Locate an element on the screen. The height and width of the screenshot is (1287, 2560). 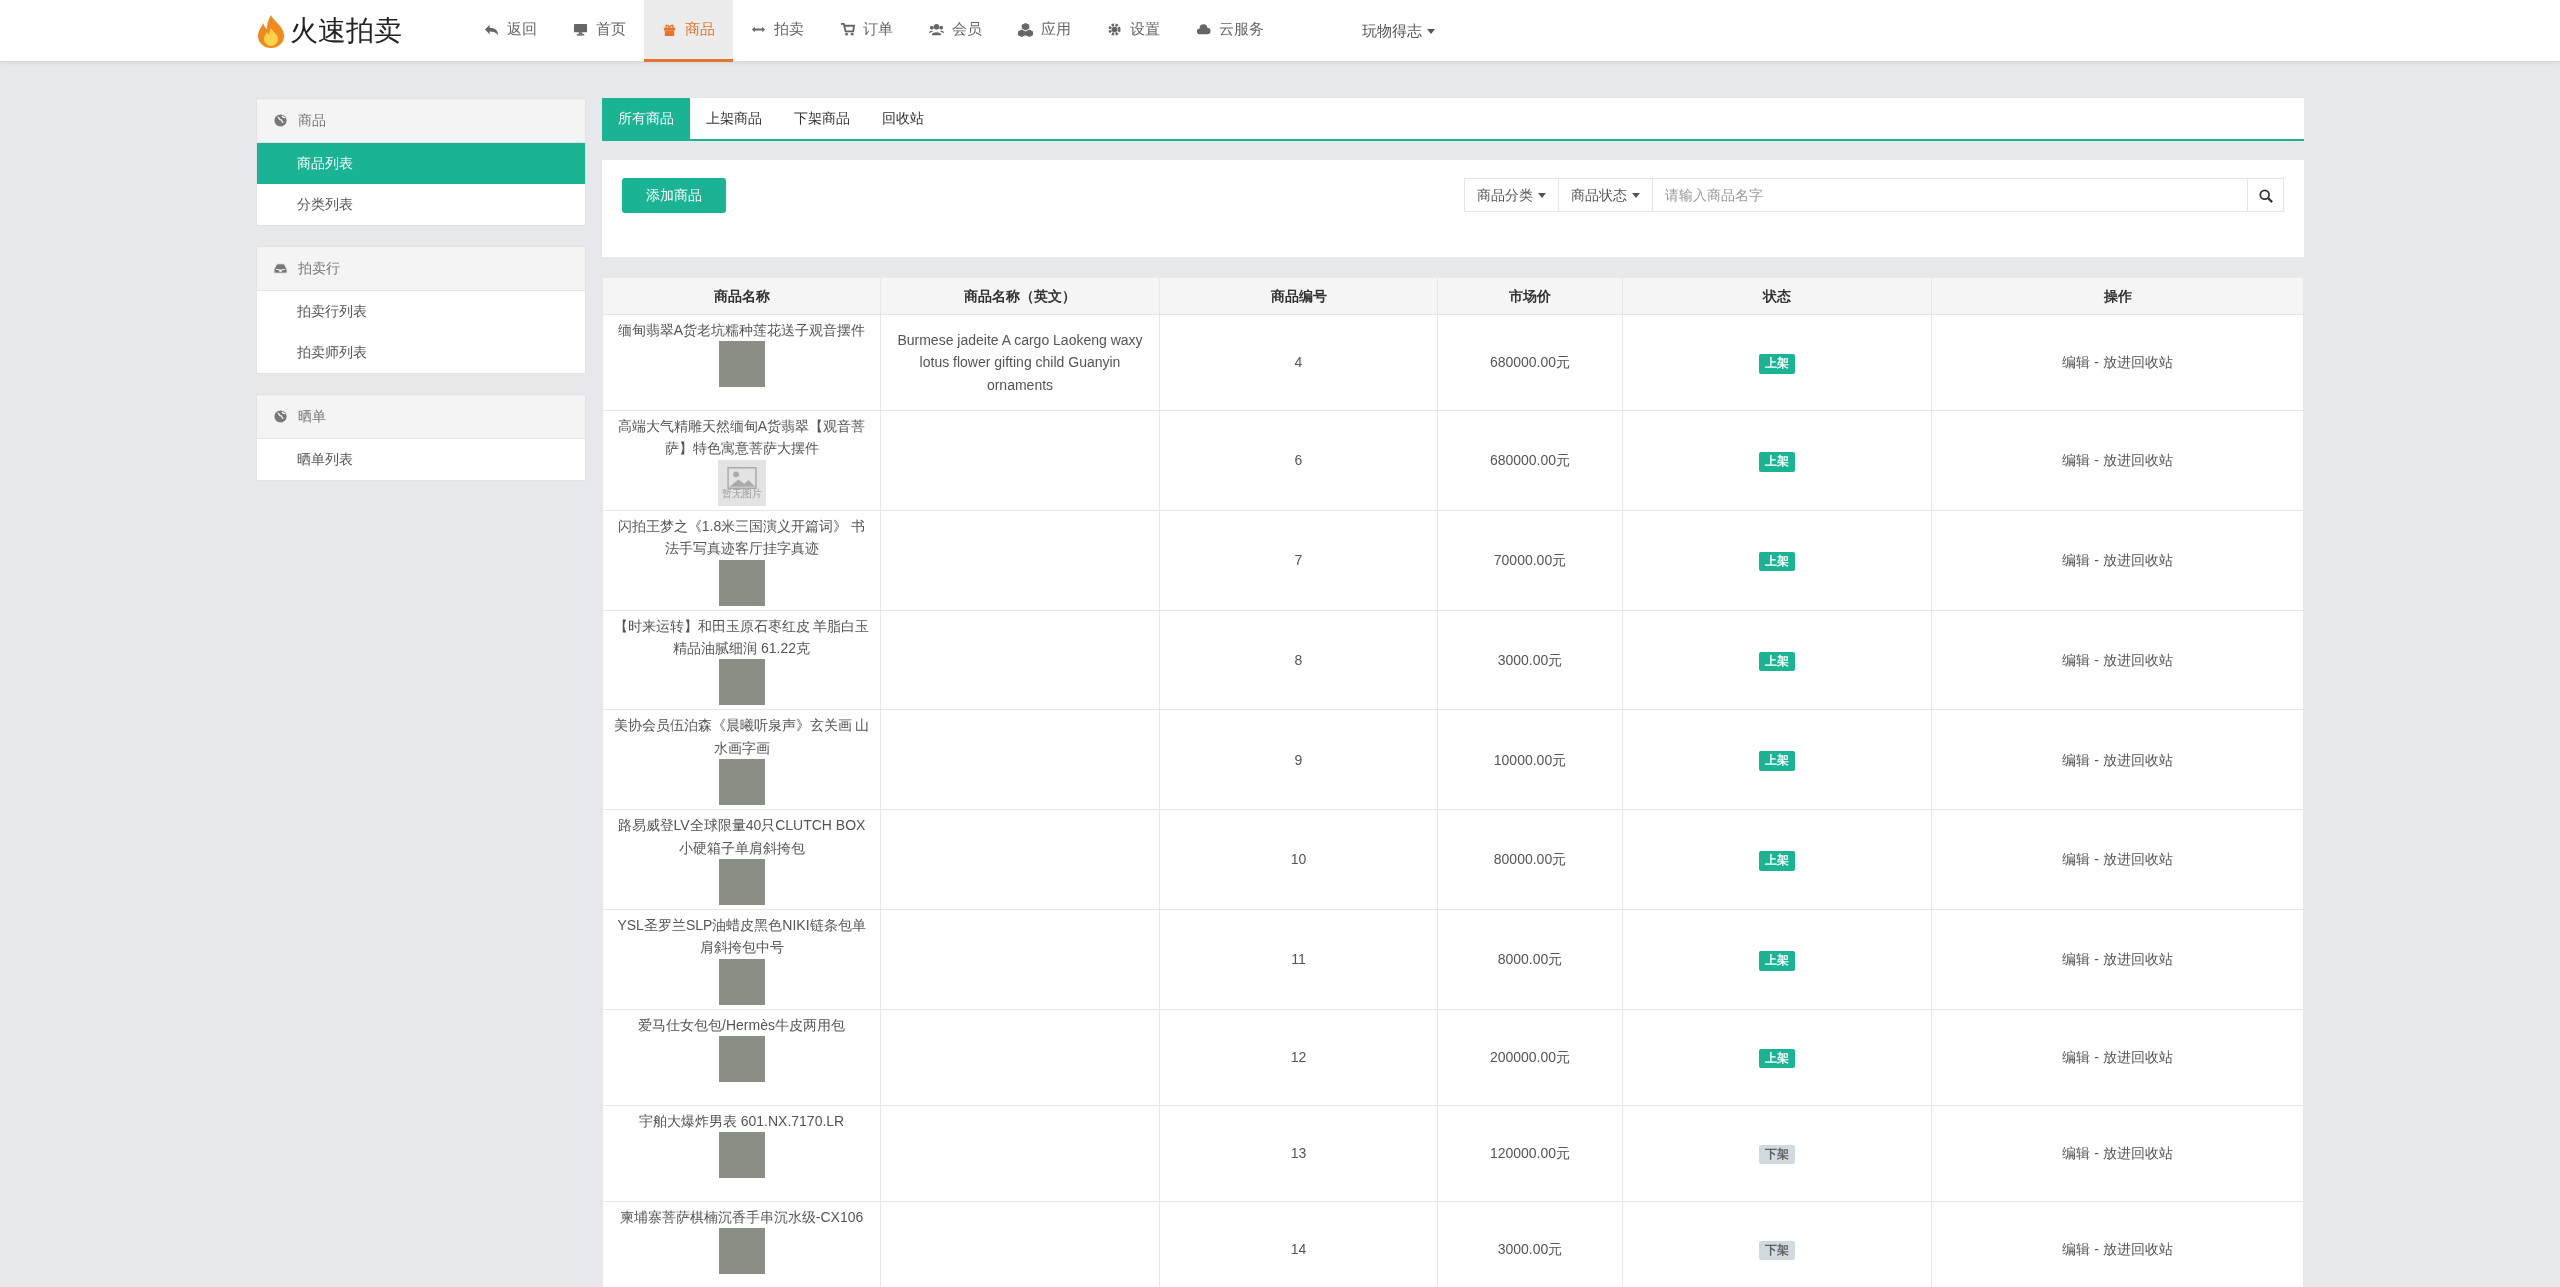
user-menu: 玩物得志 is located at coordinates (1398, 31).